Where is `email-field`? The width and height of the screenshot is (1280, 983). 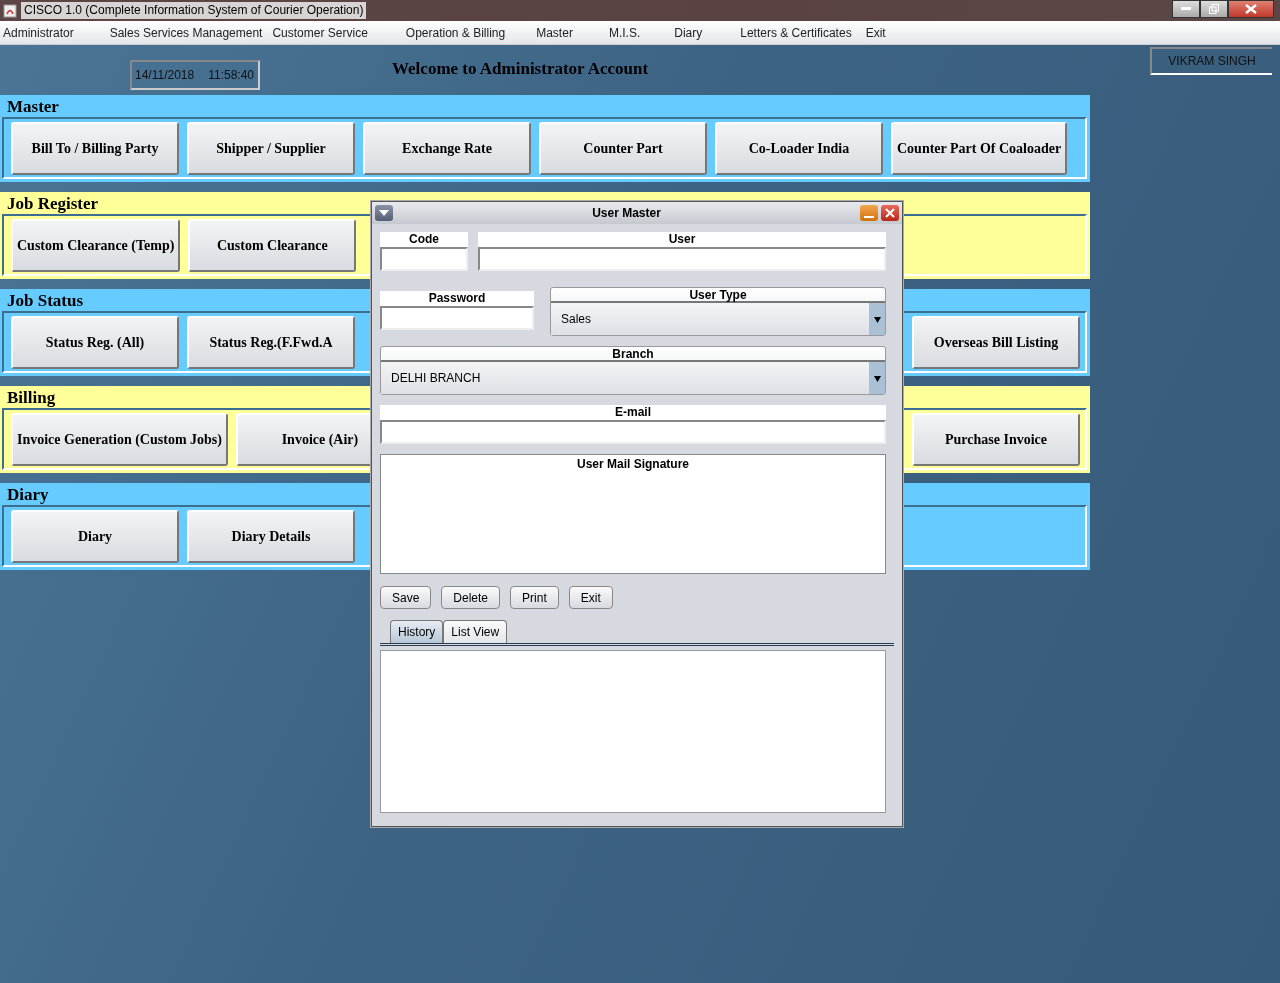
email-field is located at coordinates (633, 432).